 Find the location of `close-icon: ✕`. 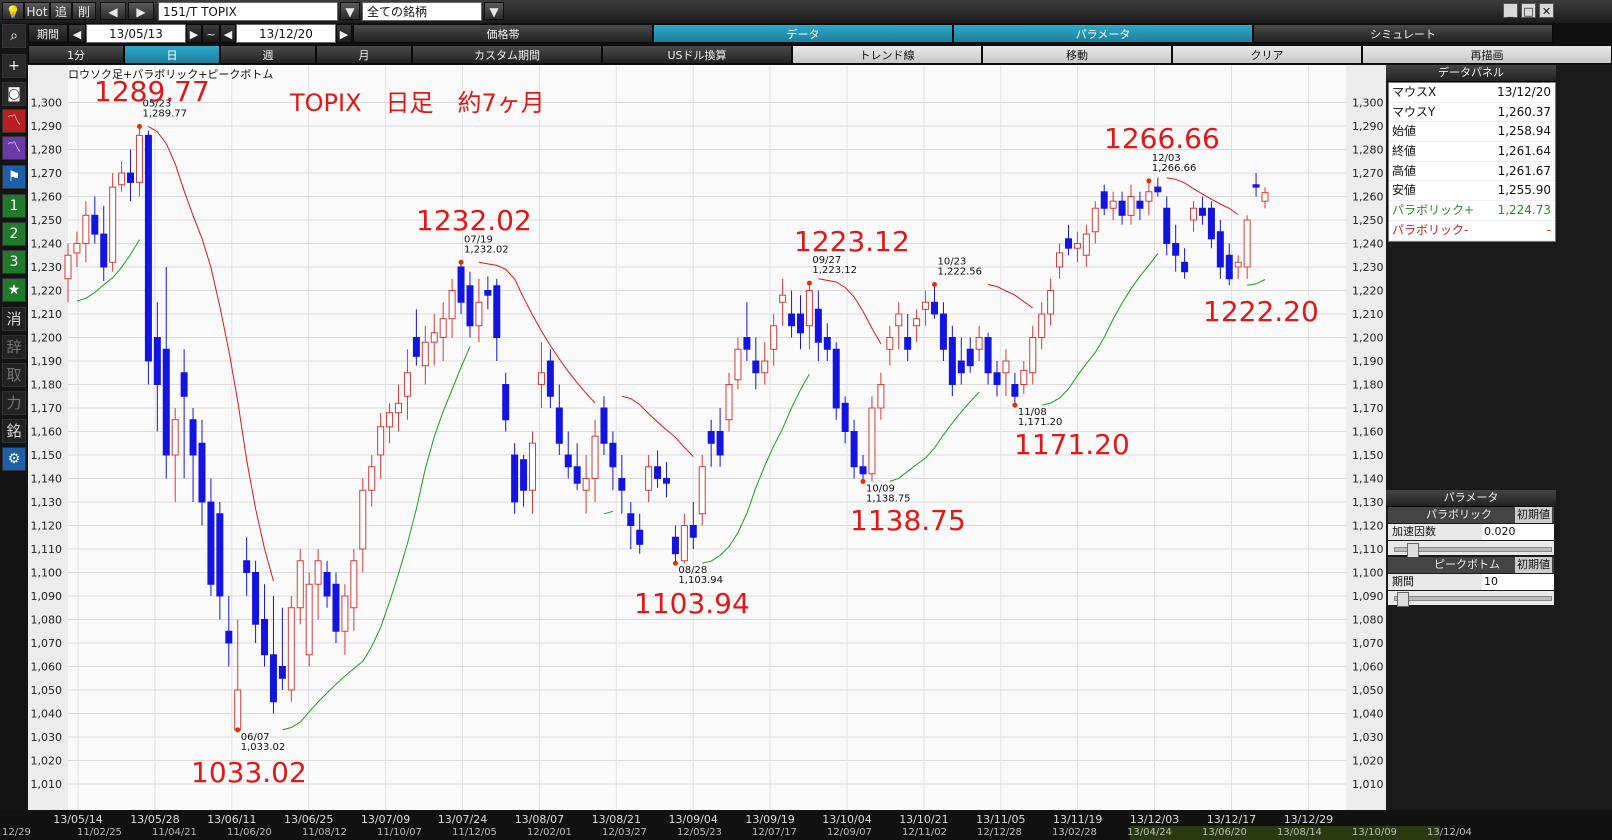

close-icon: ✕ is located at coordinates (1546, 10).